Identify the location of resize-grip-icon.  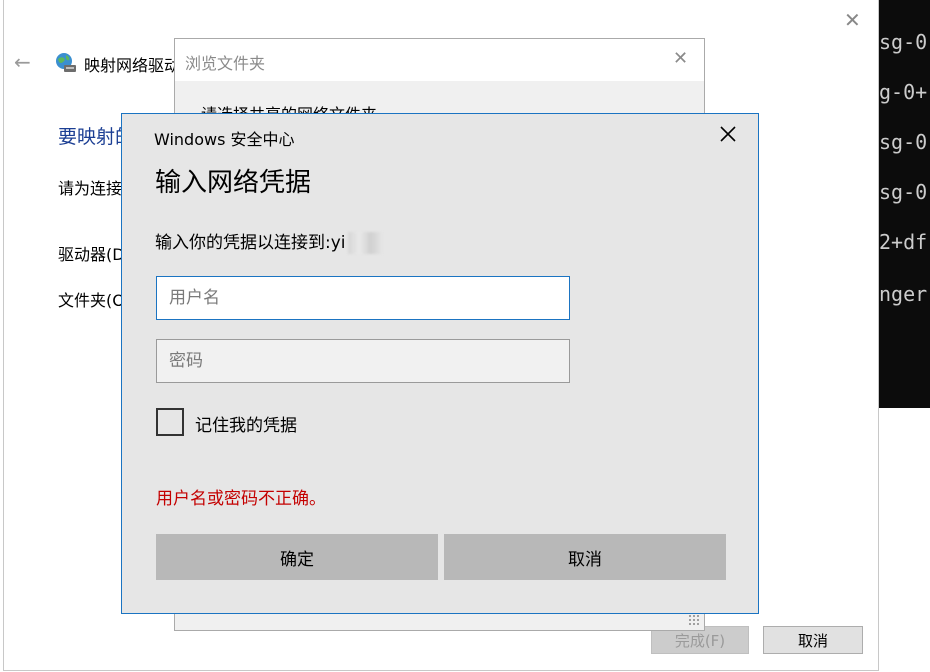
(694, 620).